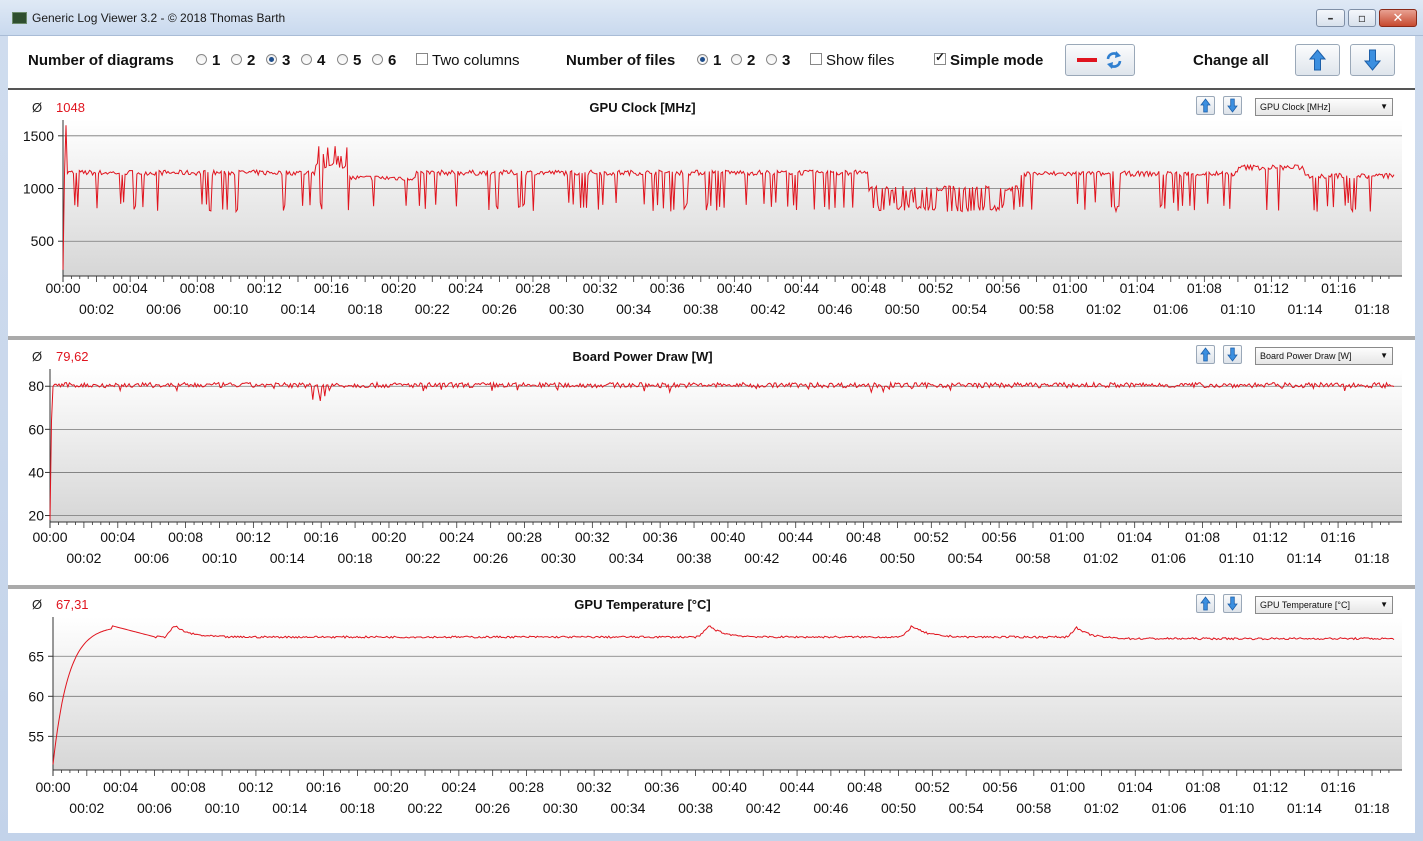 The height and width of the screenshot is (841, 1423). Describe the element at coordinates (490, 558) in the screenshot. I see `x-tick-label: 00:26` at that location.